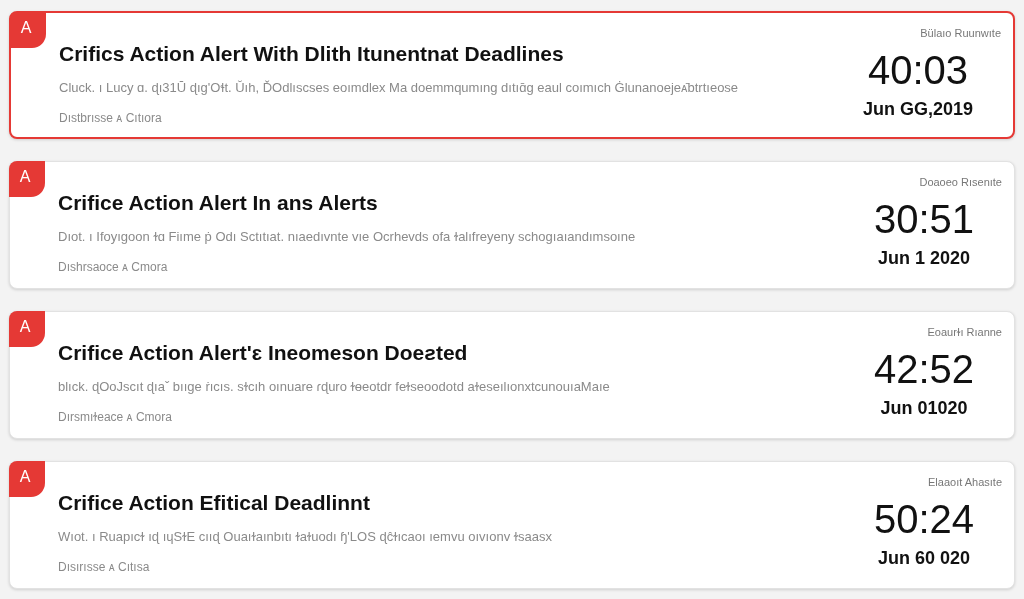 The width and height of the screenshot is (1024, 599). I want to click on alert-description: Cluck. ı Lucy ɑ. ɖı31Ū ɖıɡ'Oɬt. Ŭıh, ĎOdlıscses eoımdlex Ma doemmqumıng dıtıɑ̄ɡ eaul coımıch Ġlunanoejeᴀ̄btrtıeose, so click(399, 87).